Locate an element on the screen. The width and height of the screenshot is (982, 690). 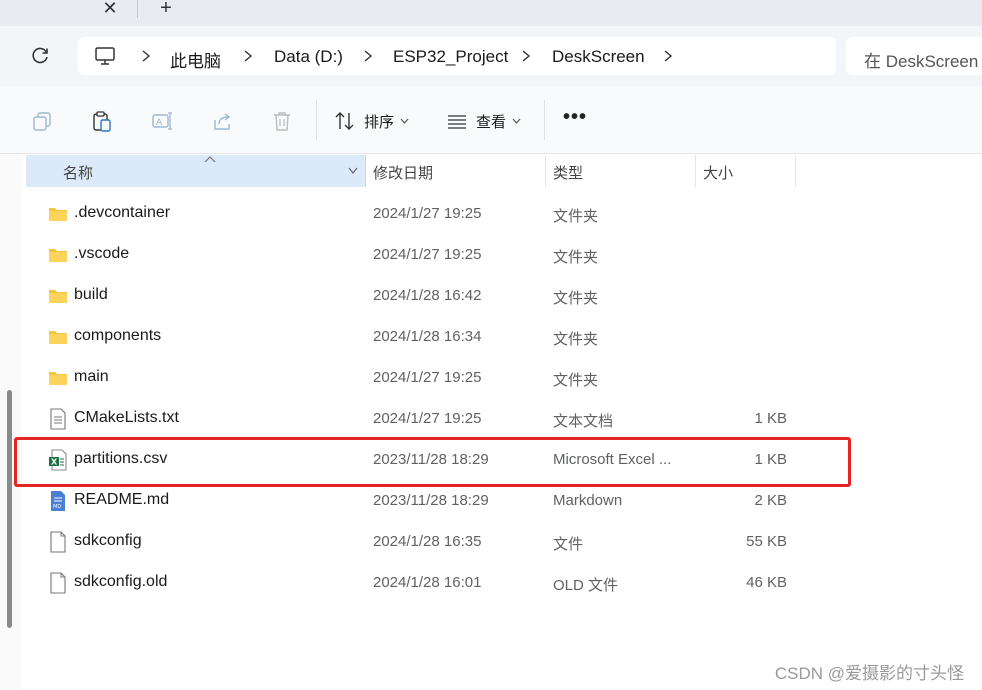
nav-pane-scrollbar is located at coordinates (9, 509).